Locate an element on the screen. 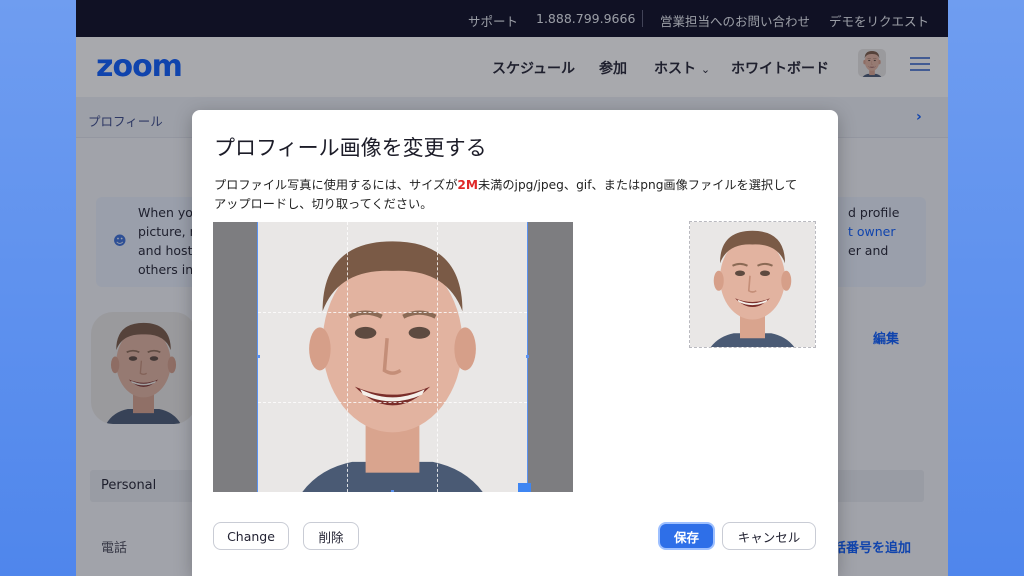 The height and width of the screenshot is (576, 1024). desc-text: アップロードし、切り取ってください。 is located at coordinates (323, 204).